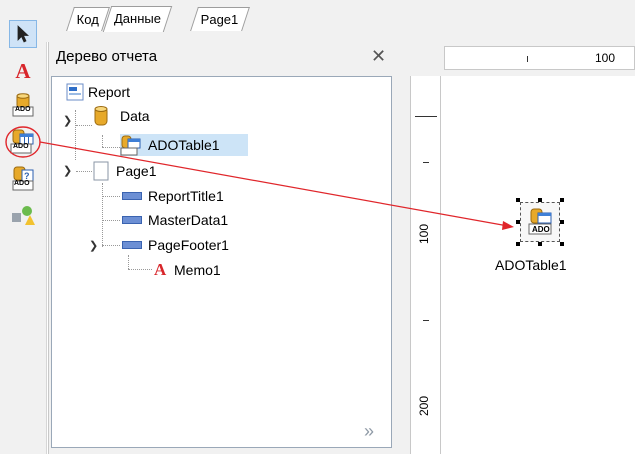 This screenshot has width=635, height=454. What do you see at coordinates (184, 145) in the screenshot?
I see `tree-node-adotable1: ADOTable1` at bounding box center [184, 145].